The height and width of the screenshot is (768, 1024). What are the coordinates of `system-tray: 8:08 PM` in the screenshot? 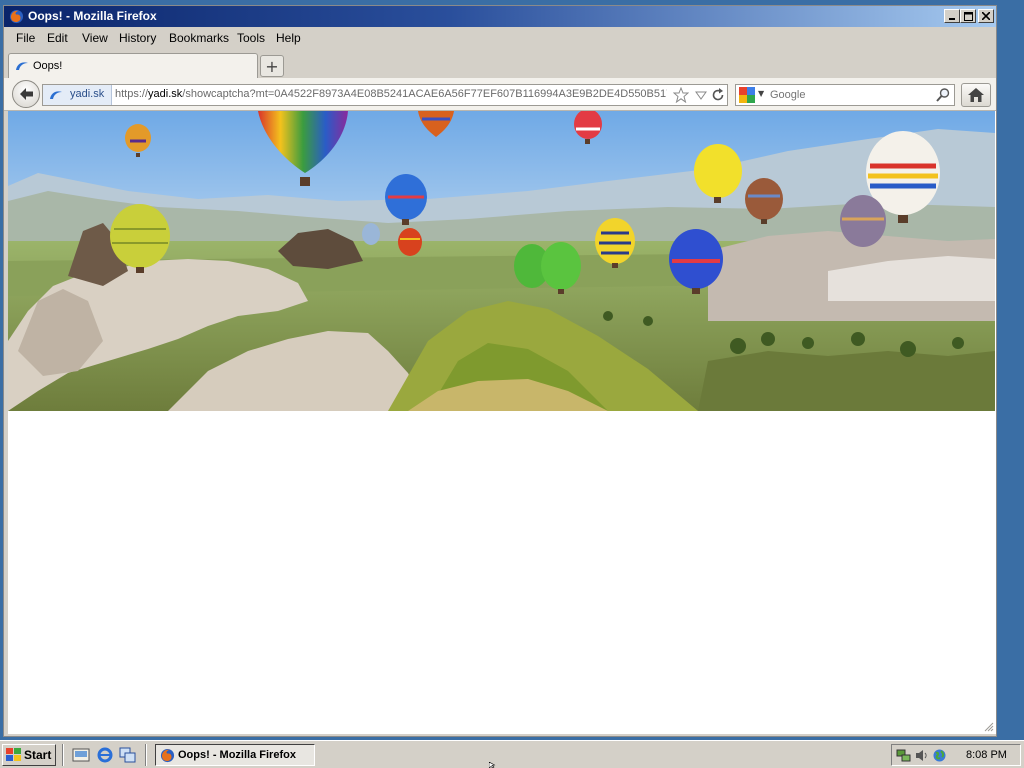 It's located at (956, 755).